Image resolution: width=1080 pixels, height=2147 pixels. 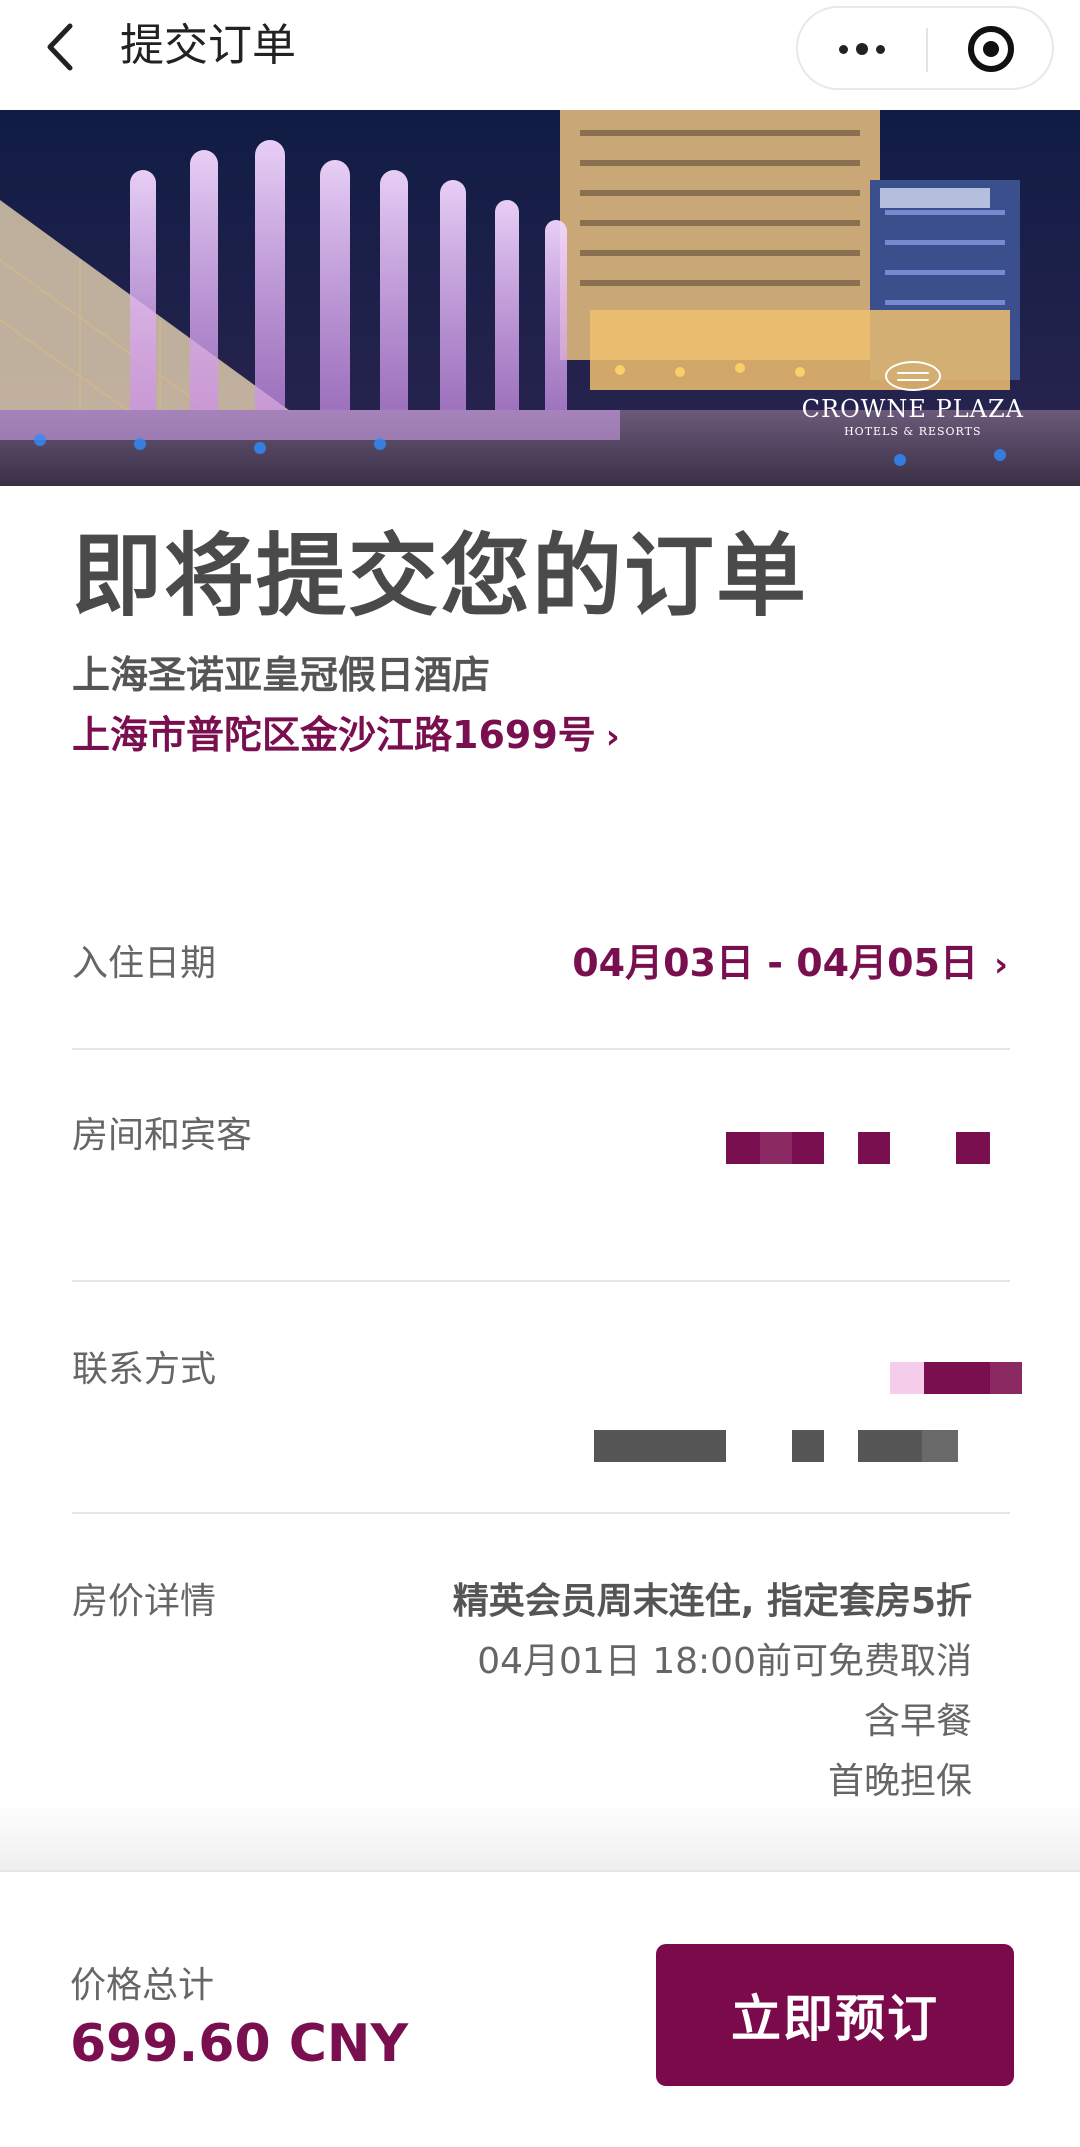 I want to click on navbar-title: 提交订单, so click(x=208, y=45).